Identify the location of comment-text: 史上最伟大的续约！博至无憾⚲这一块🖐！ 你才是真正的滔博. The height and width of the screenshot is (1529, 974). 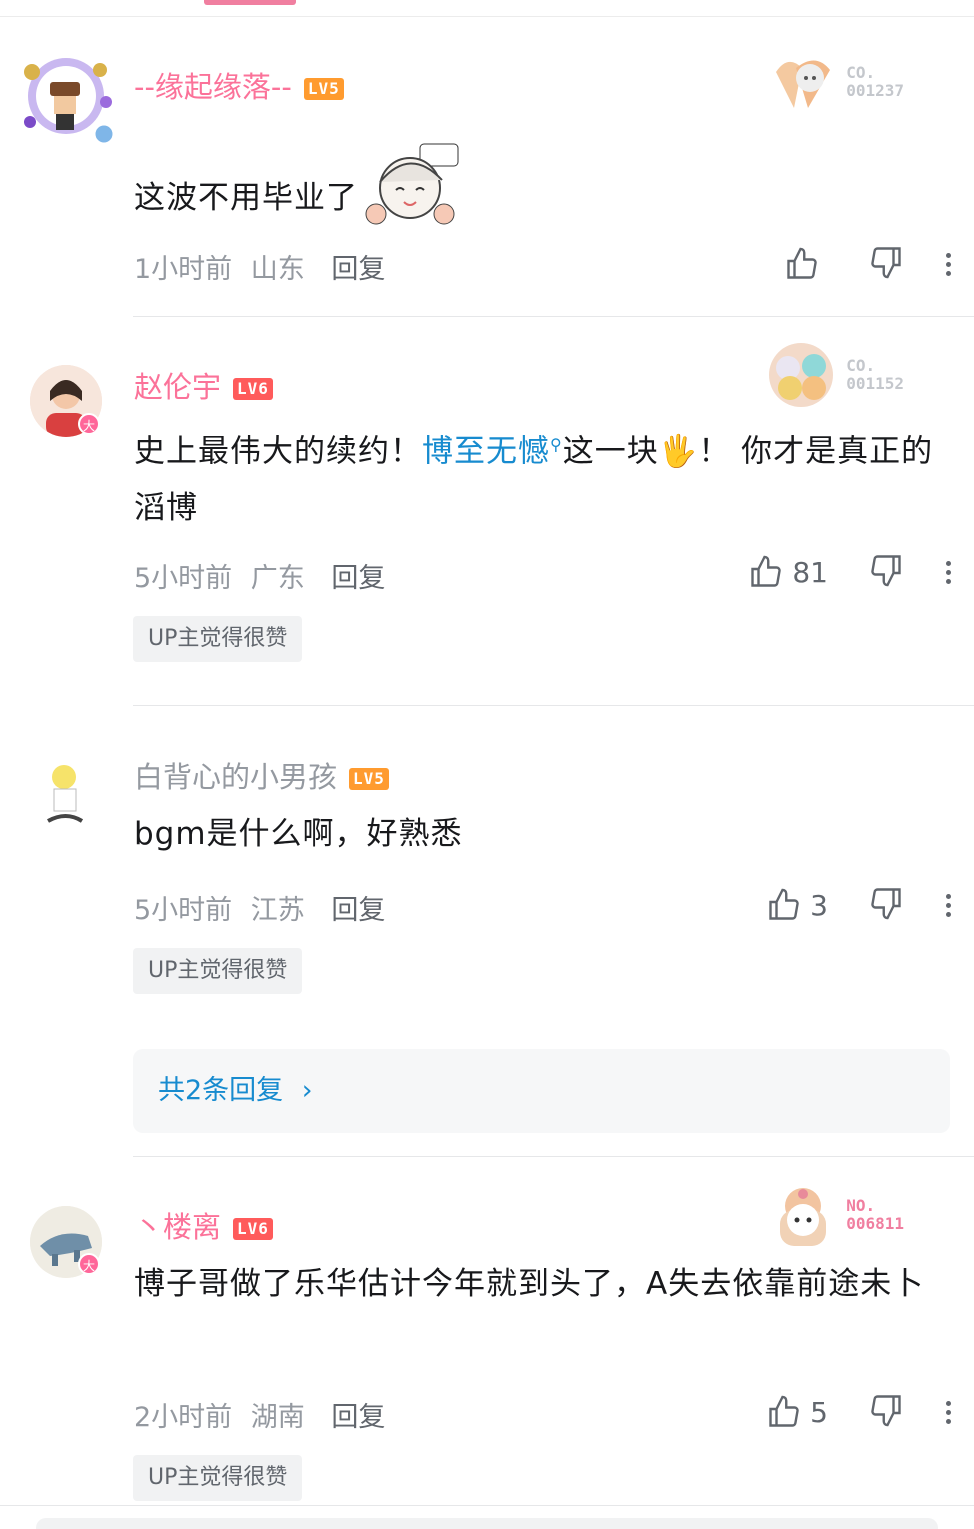
(534, 480).